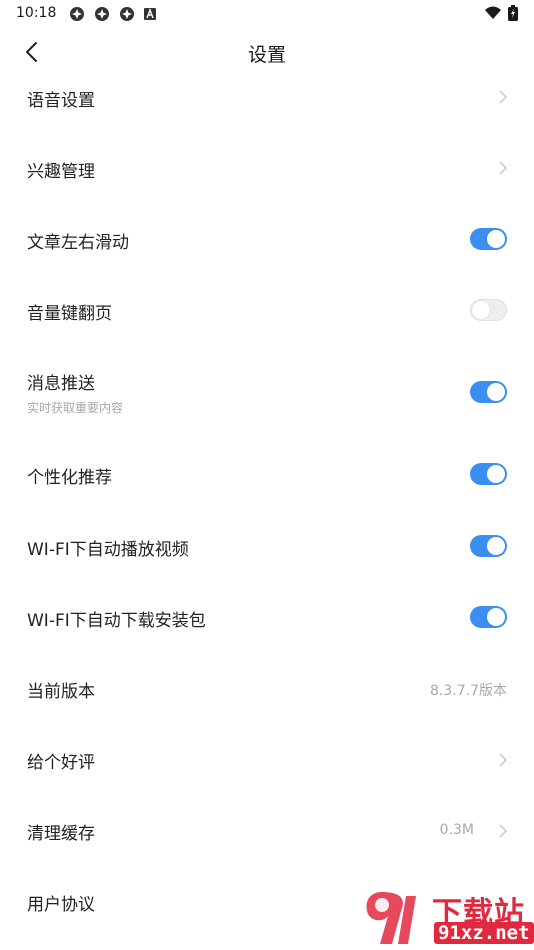 This screenshot has width=534, height=950. What do you see at coordinates (150, 14) in the screenshot?
I see `font-a-icon` at bounding box center [150, 14].